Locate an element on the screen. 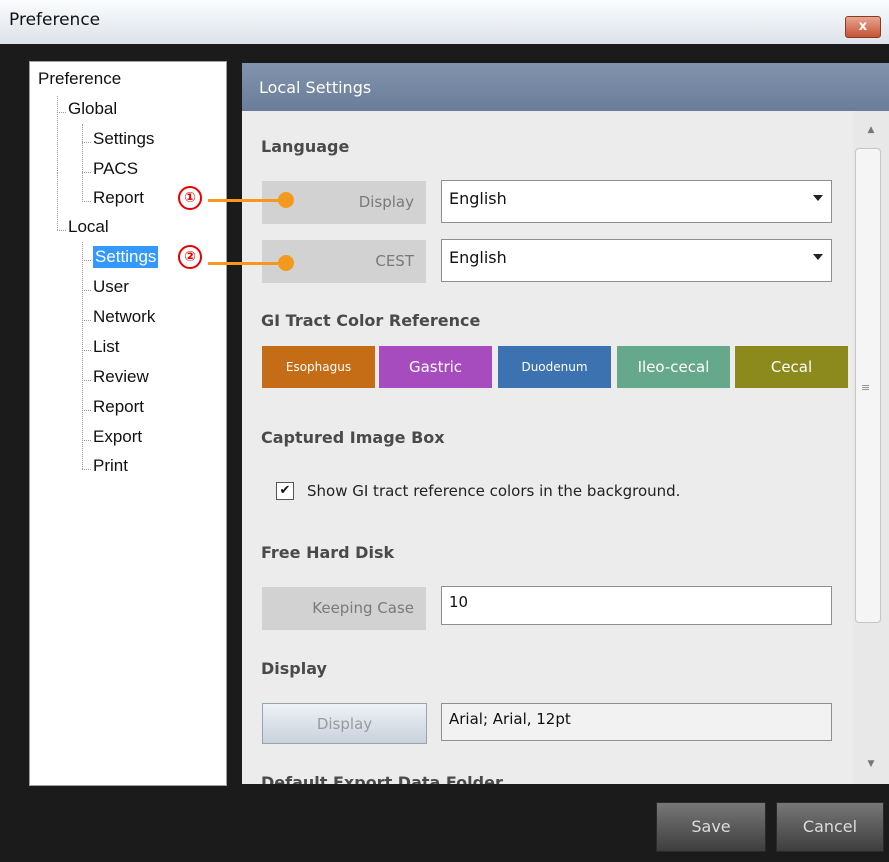 The height and width of the screenshot is (862, 889). panel-title: Local Settings is located at coordinates (315, 87).